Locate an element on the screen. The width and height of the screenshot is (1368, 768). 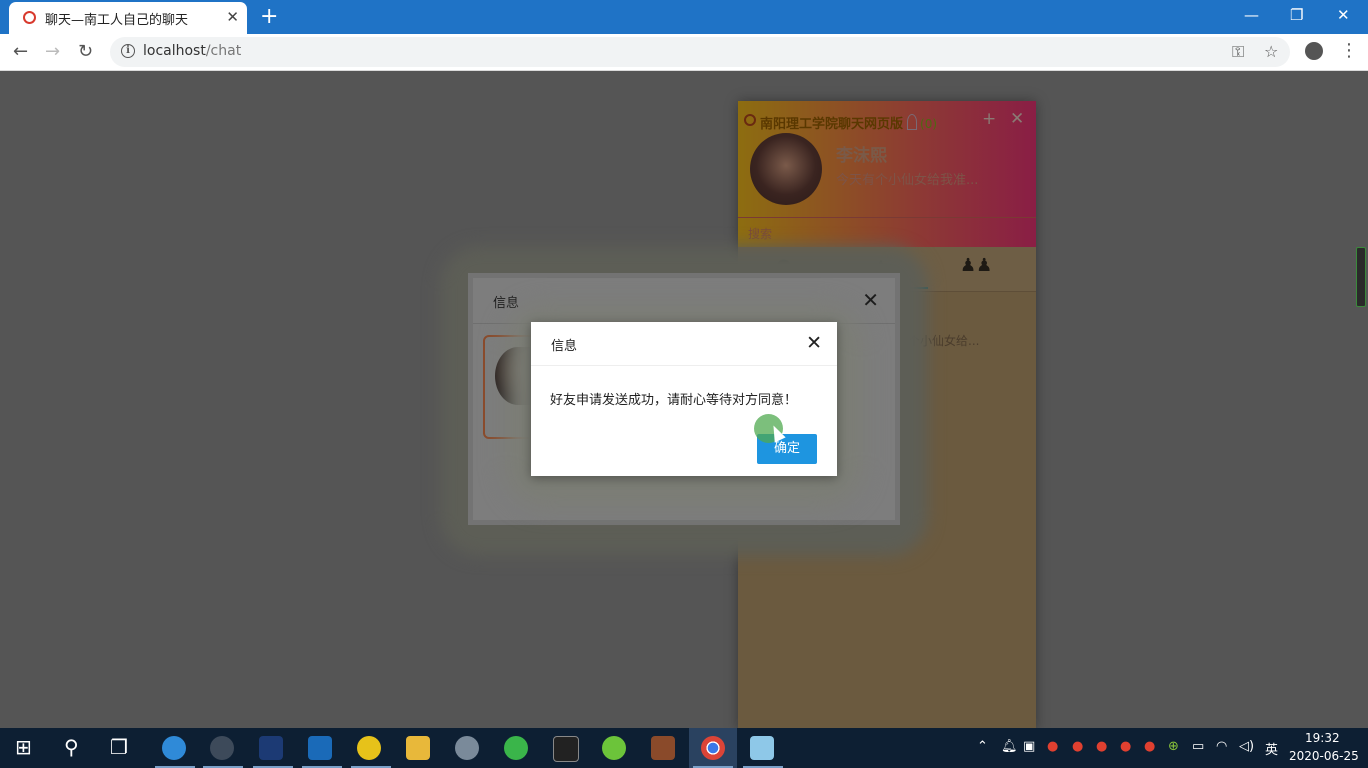
add-icon: + is located at coordinates (989, 119).